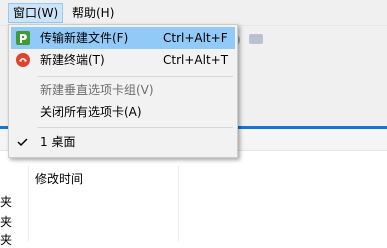  Describe the element at coordinates (91, 112) in the screenshot. I see `menu-item-label: 关闭所有选项卡(A)` at that location.